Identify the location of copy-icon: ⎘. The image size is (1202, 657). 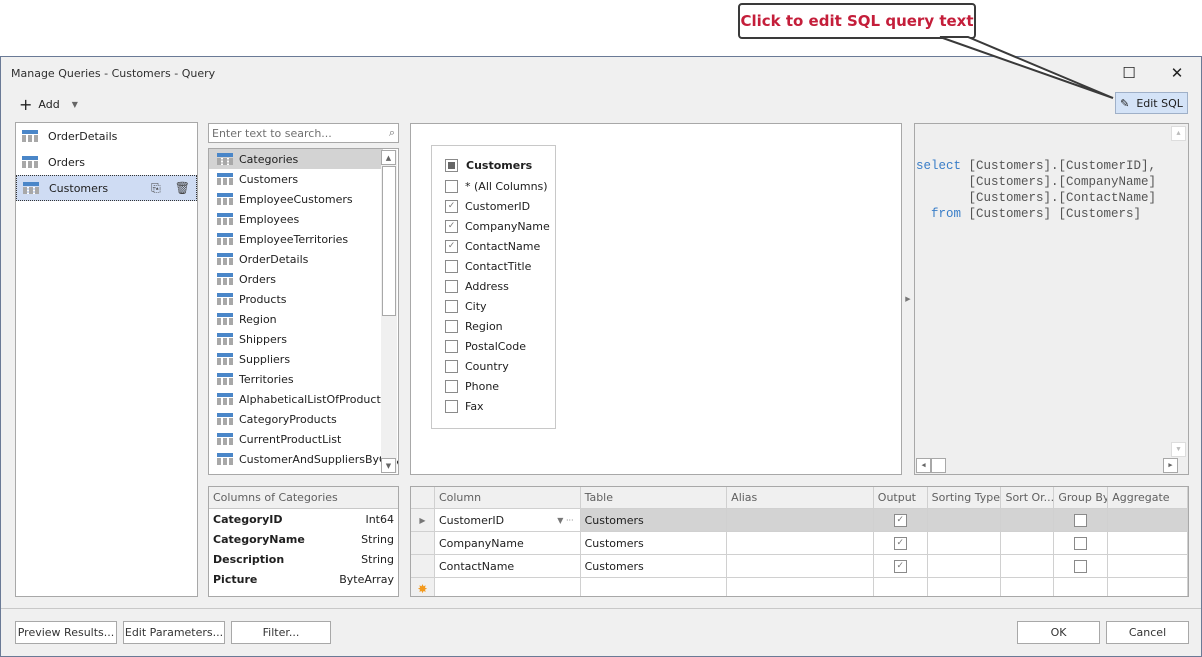
(156, 188).